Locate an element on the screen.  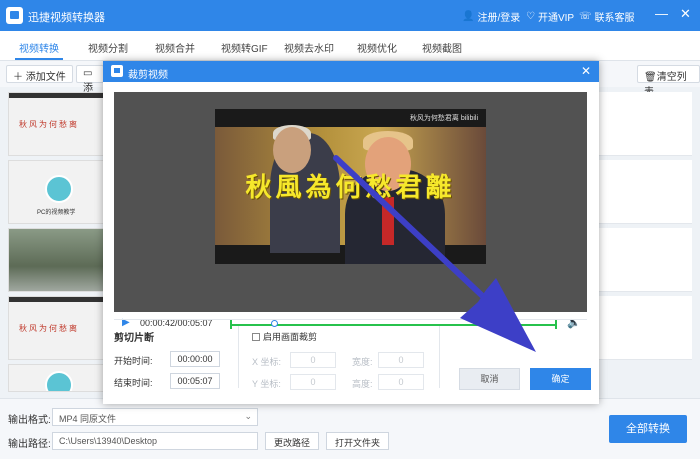
tab-video-optimize: 视频优化 is located at coordinates (377, 47).